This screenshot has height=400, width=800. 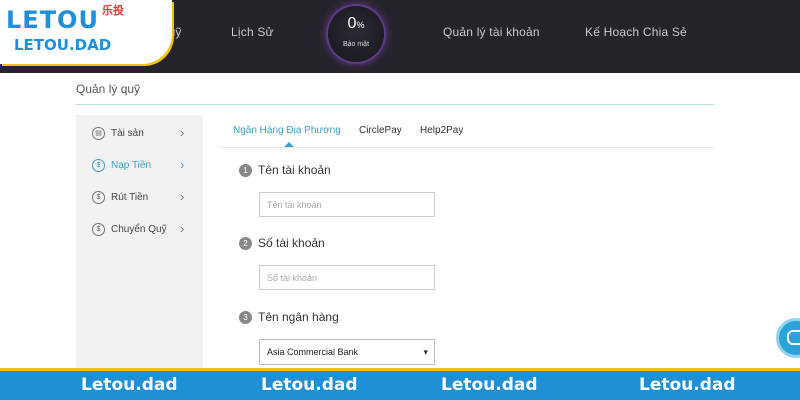 What do you see at coordinates (441, 130) in the screenshot?
I see `tab-help2pay: Help2Pay` at bounding box center [441, 130].